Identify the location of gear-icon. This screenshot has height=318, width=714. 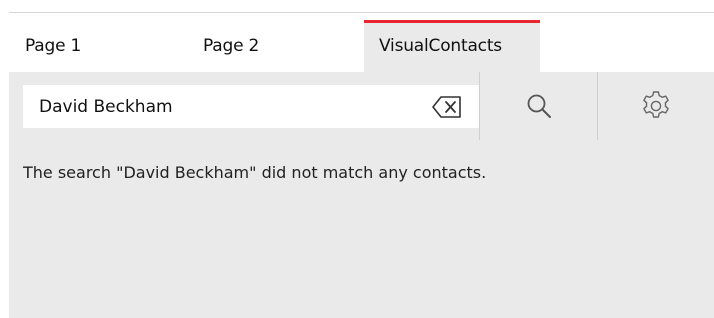
(656, 104).